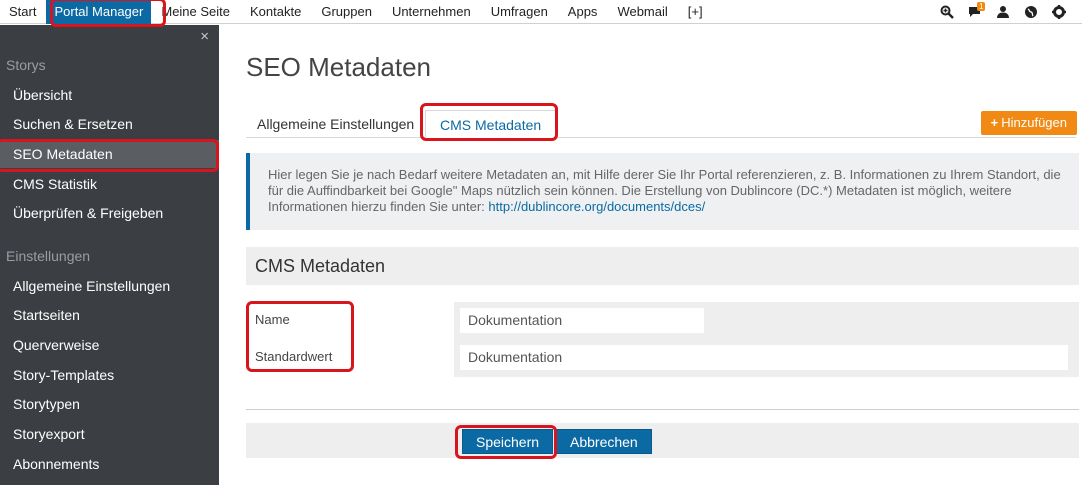 This screenshot has height=485, width=1082. What do you see at coordinates (519, 12) in the screenshot?
I see `nav-umfragen: Umfragen` at bounding box center [519, 12].